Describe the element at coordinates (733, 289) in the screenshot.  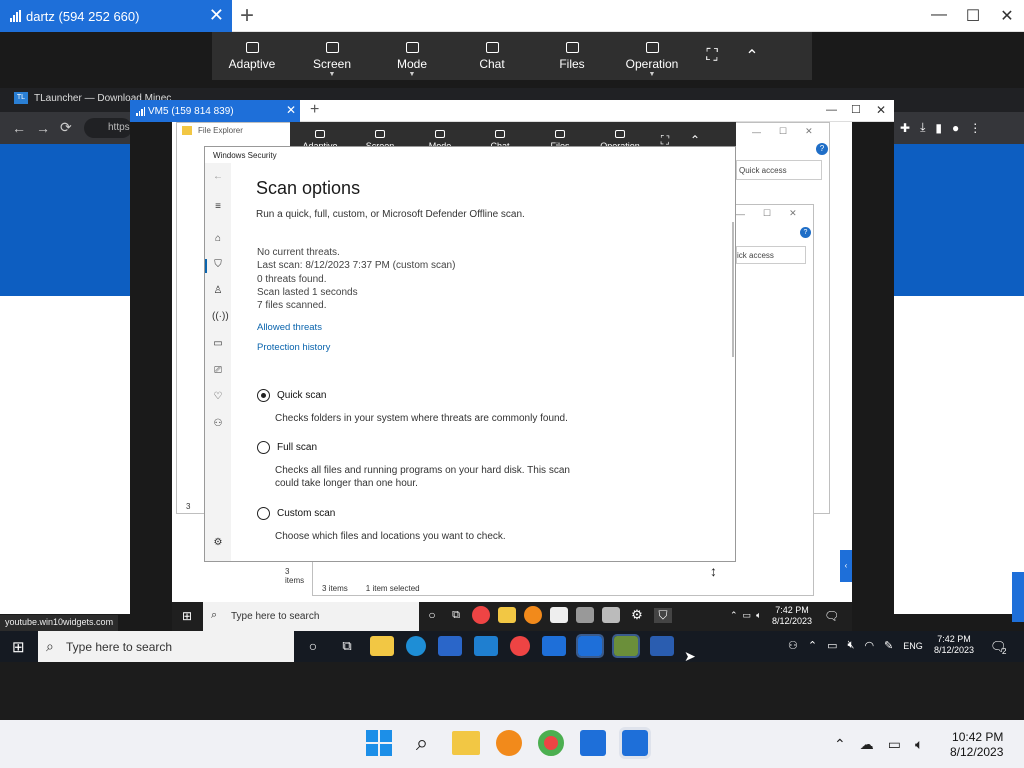
I see `scrollbar-thumb` at that location.